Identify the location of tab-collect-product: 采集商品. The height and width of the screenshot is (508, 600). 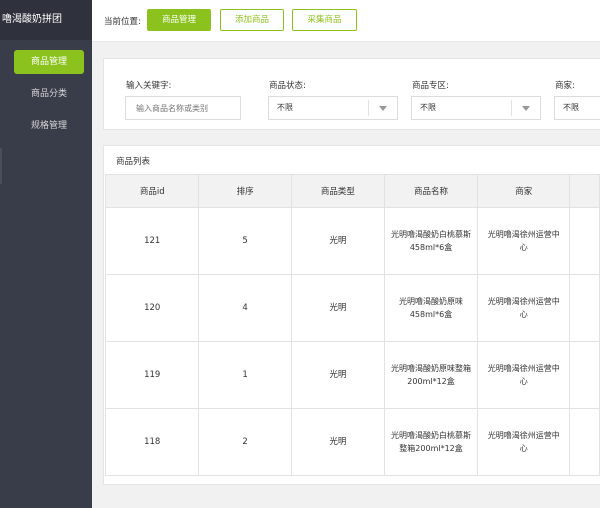
(324, 20).